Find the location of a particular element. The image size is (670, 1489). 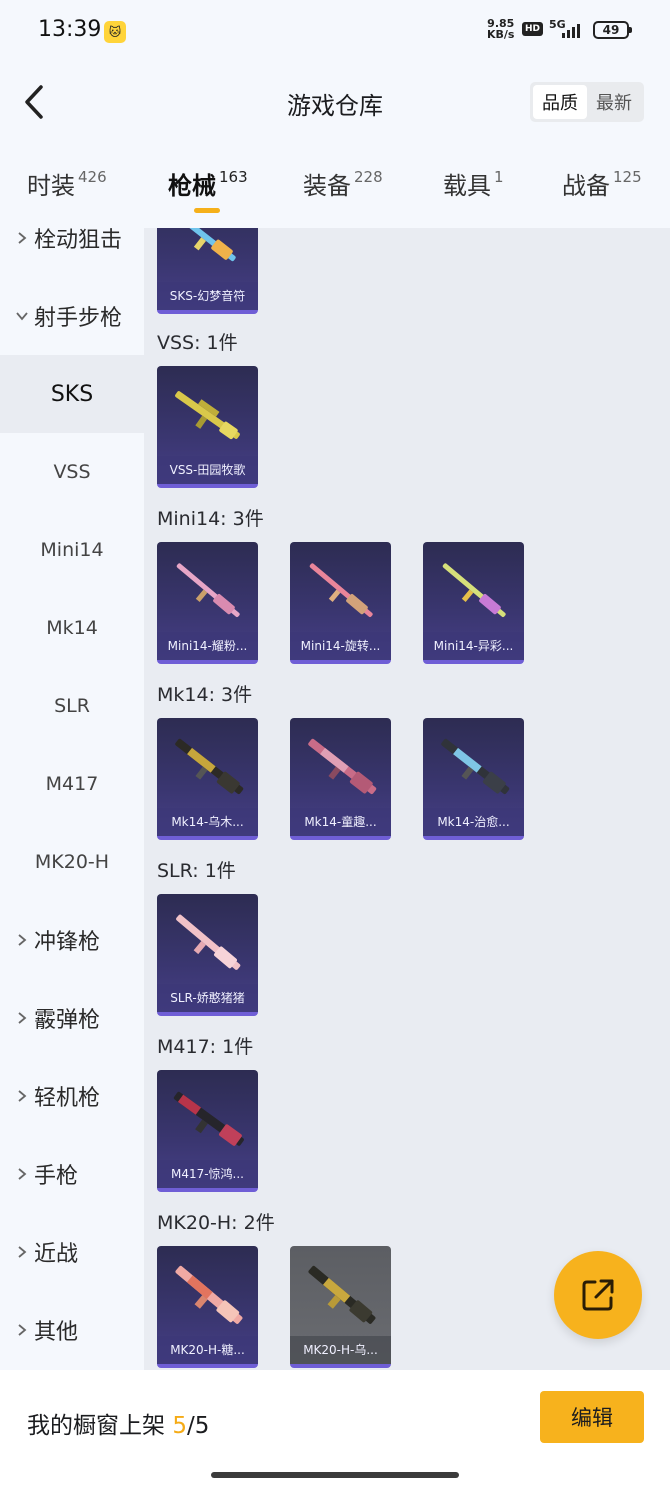

active-tab-indicator is located at coordinates (207, 210).